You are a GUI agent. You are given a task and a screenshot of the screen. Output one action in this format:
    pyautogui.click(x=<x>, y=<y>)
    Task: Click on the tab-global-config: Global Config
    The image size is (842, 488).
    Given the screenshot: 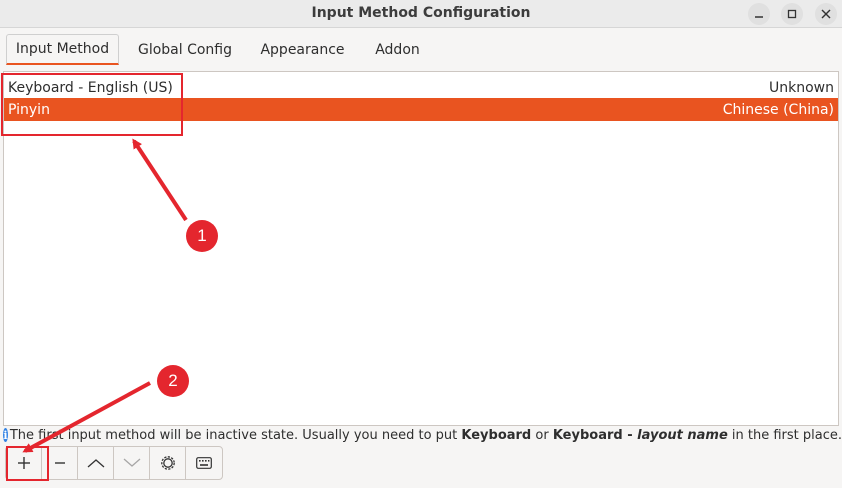 What is the action you would take?
    pyautogui.click(x=185, y=49)
    